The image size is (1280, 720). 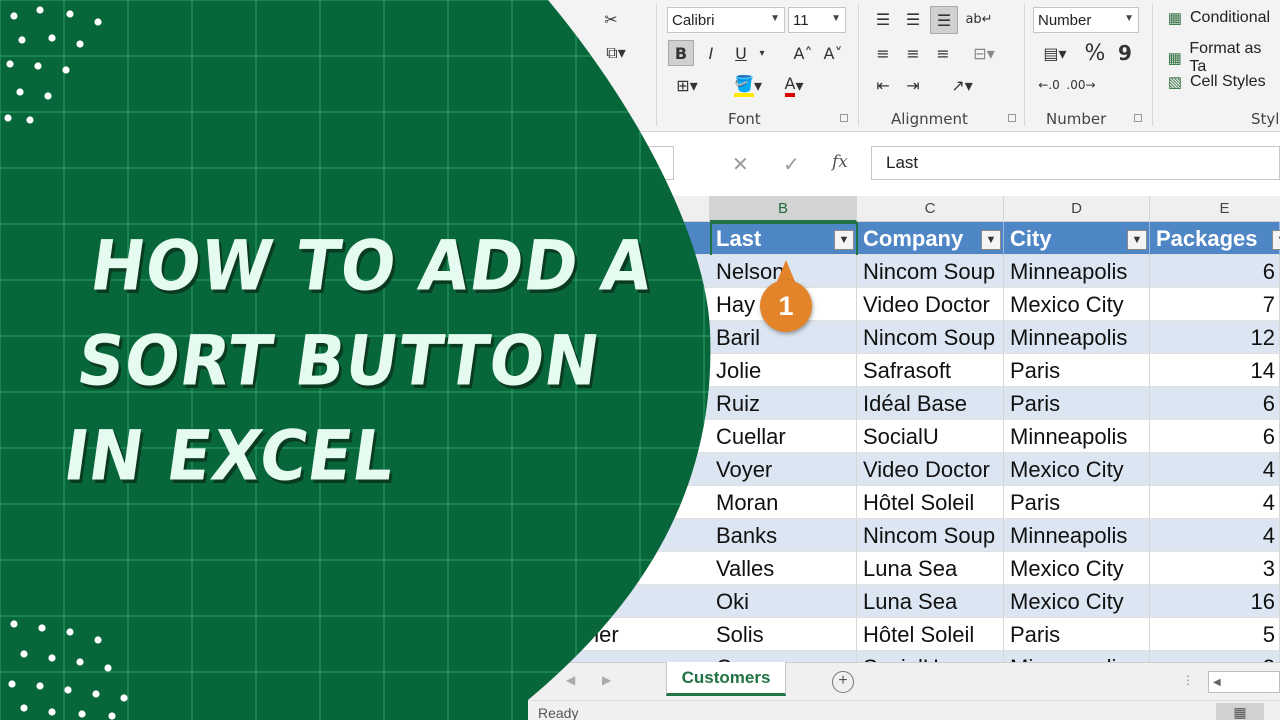 What do you see at coordinates (546, 535) in the screenshot?
I see `row-number: 10` at bounding box center [546, 535].